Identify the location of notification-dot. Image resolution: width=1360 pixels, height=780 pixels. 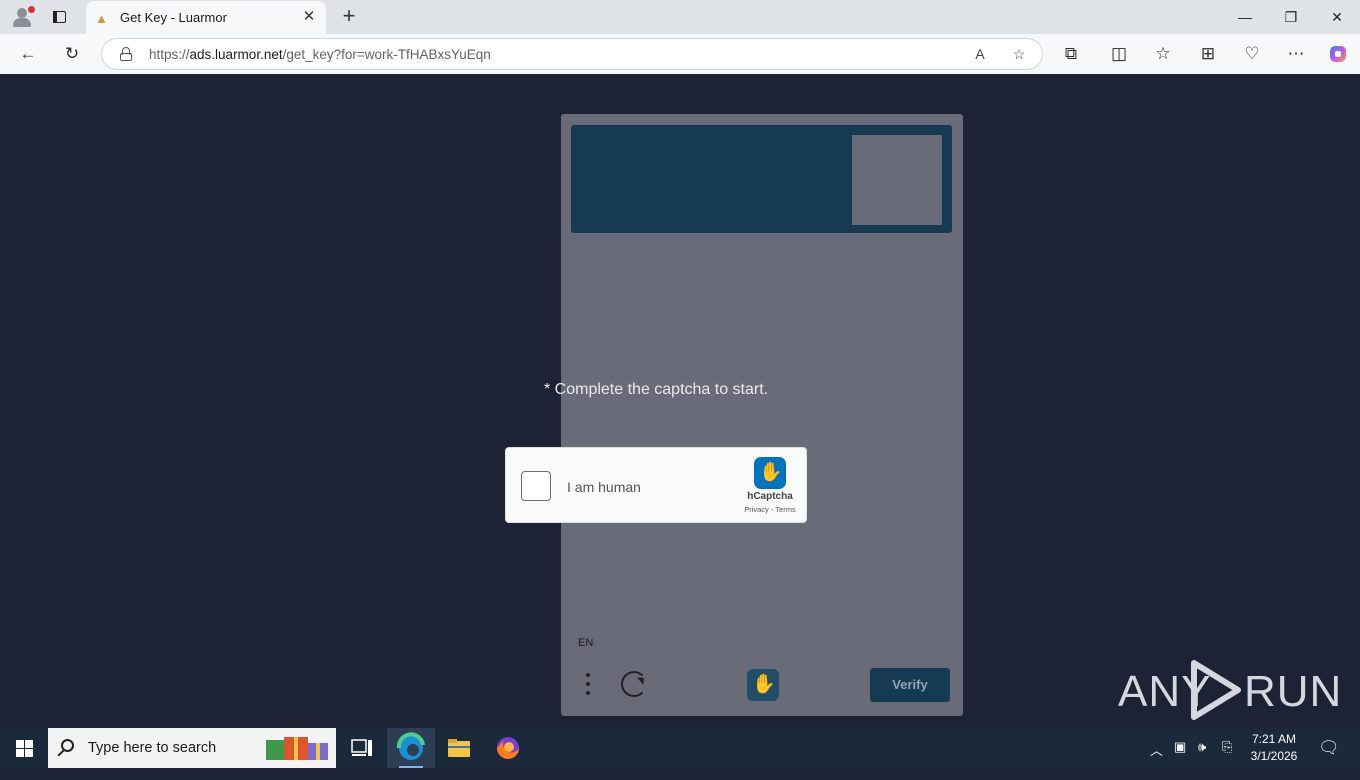
(31, 9).